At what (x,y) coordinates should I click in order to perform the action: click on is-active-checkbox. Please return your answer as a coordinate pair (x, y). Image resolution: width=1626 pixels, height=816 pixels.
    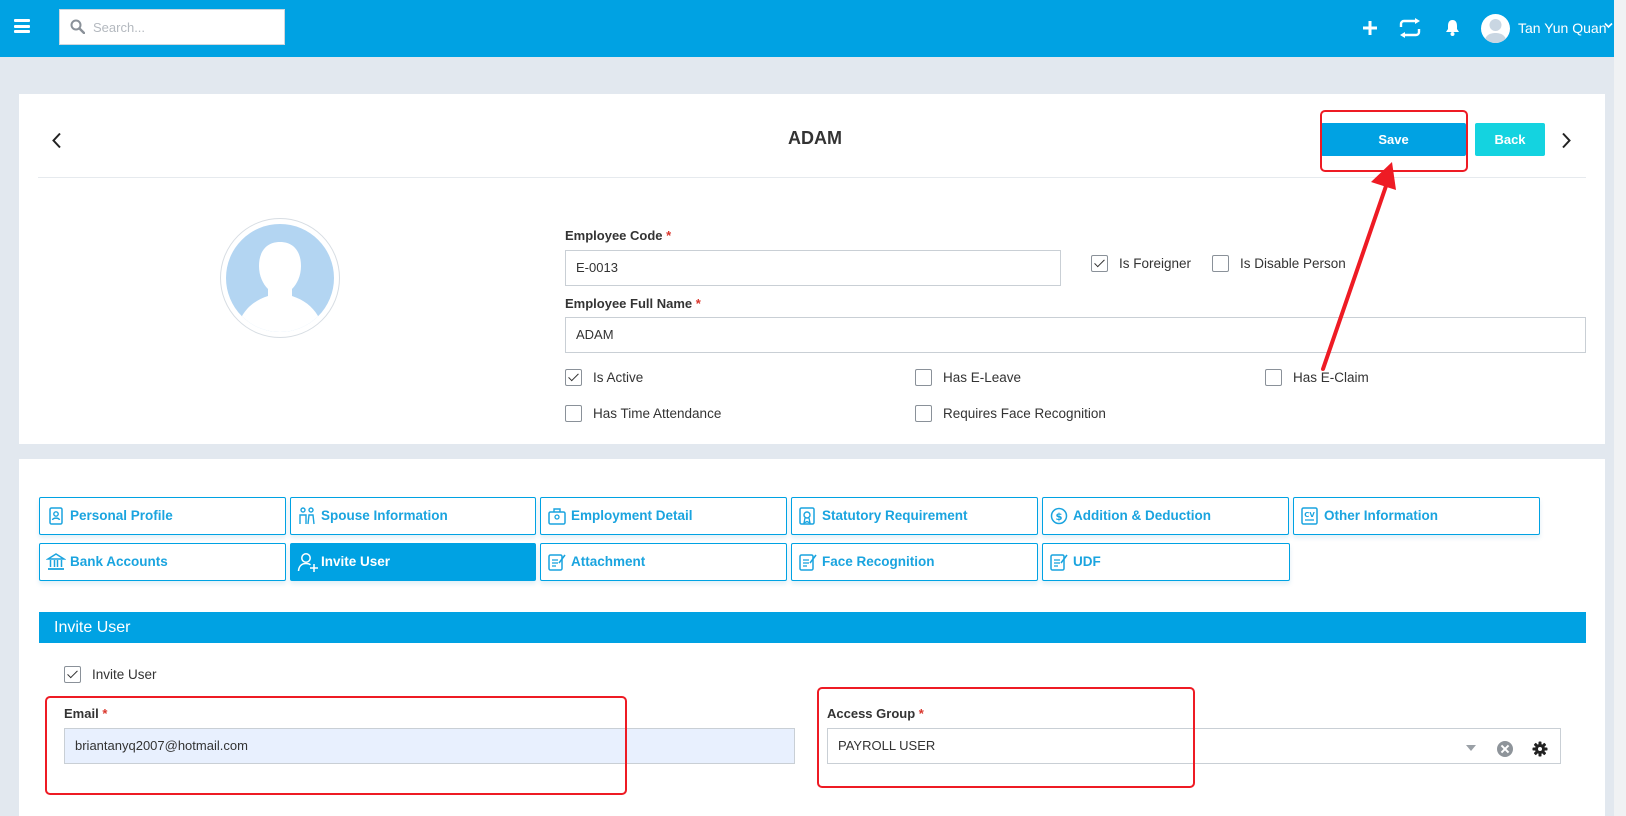
    Looking at the image, I should click on (573, 377).